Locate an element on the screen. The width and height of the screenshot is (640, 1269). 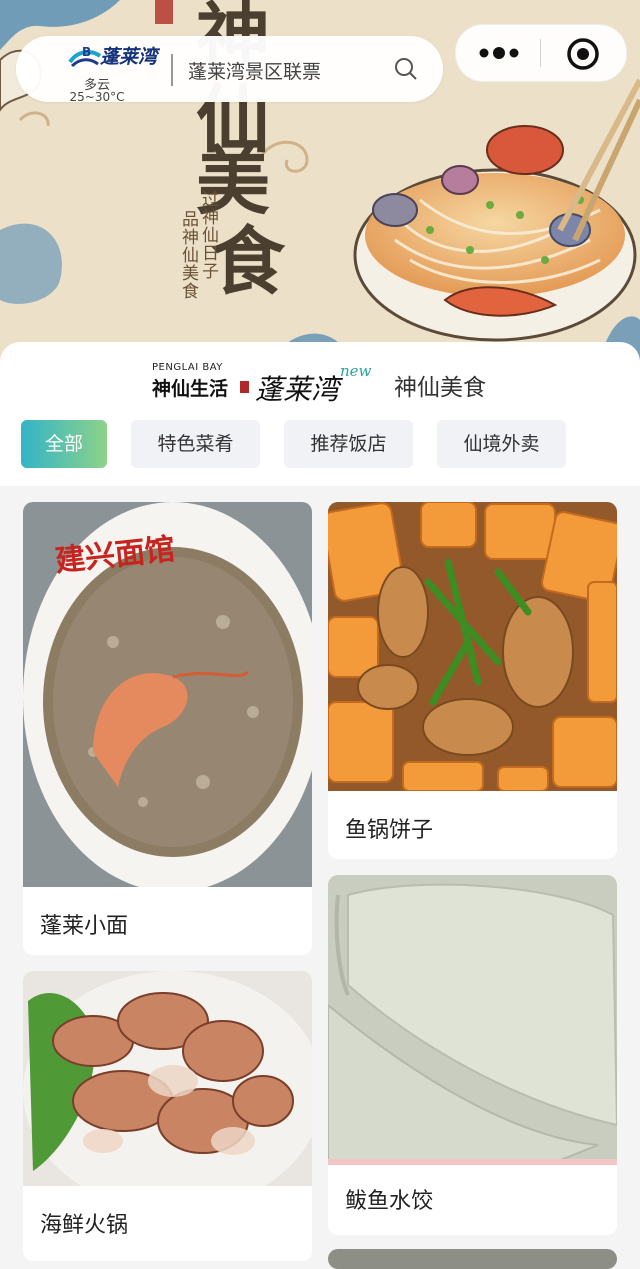
weather-widget: B 蓬莱湾 多云 25~30°C is located at coordinates (109, 72).